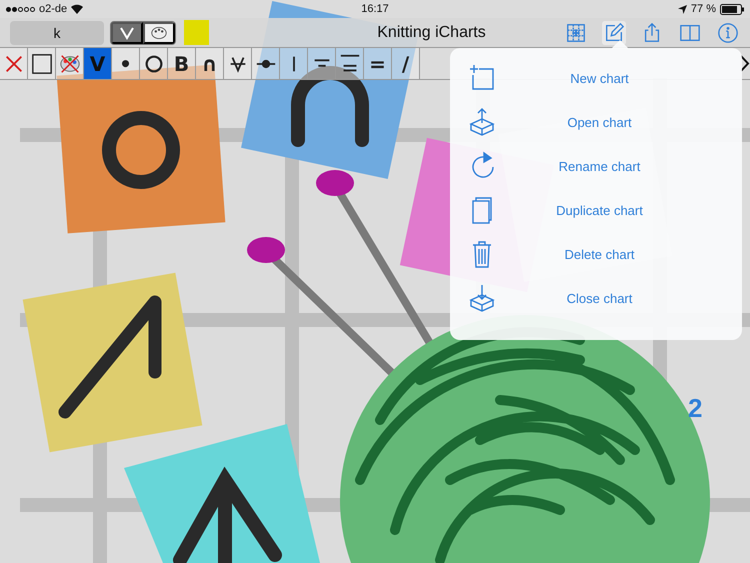 The image size is (750, 563). What do you see at coordinates (42, 63) in the screenshot?
I see `empty-square-icon` at bounding box center [42, 63].